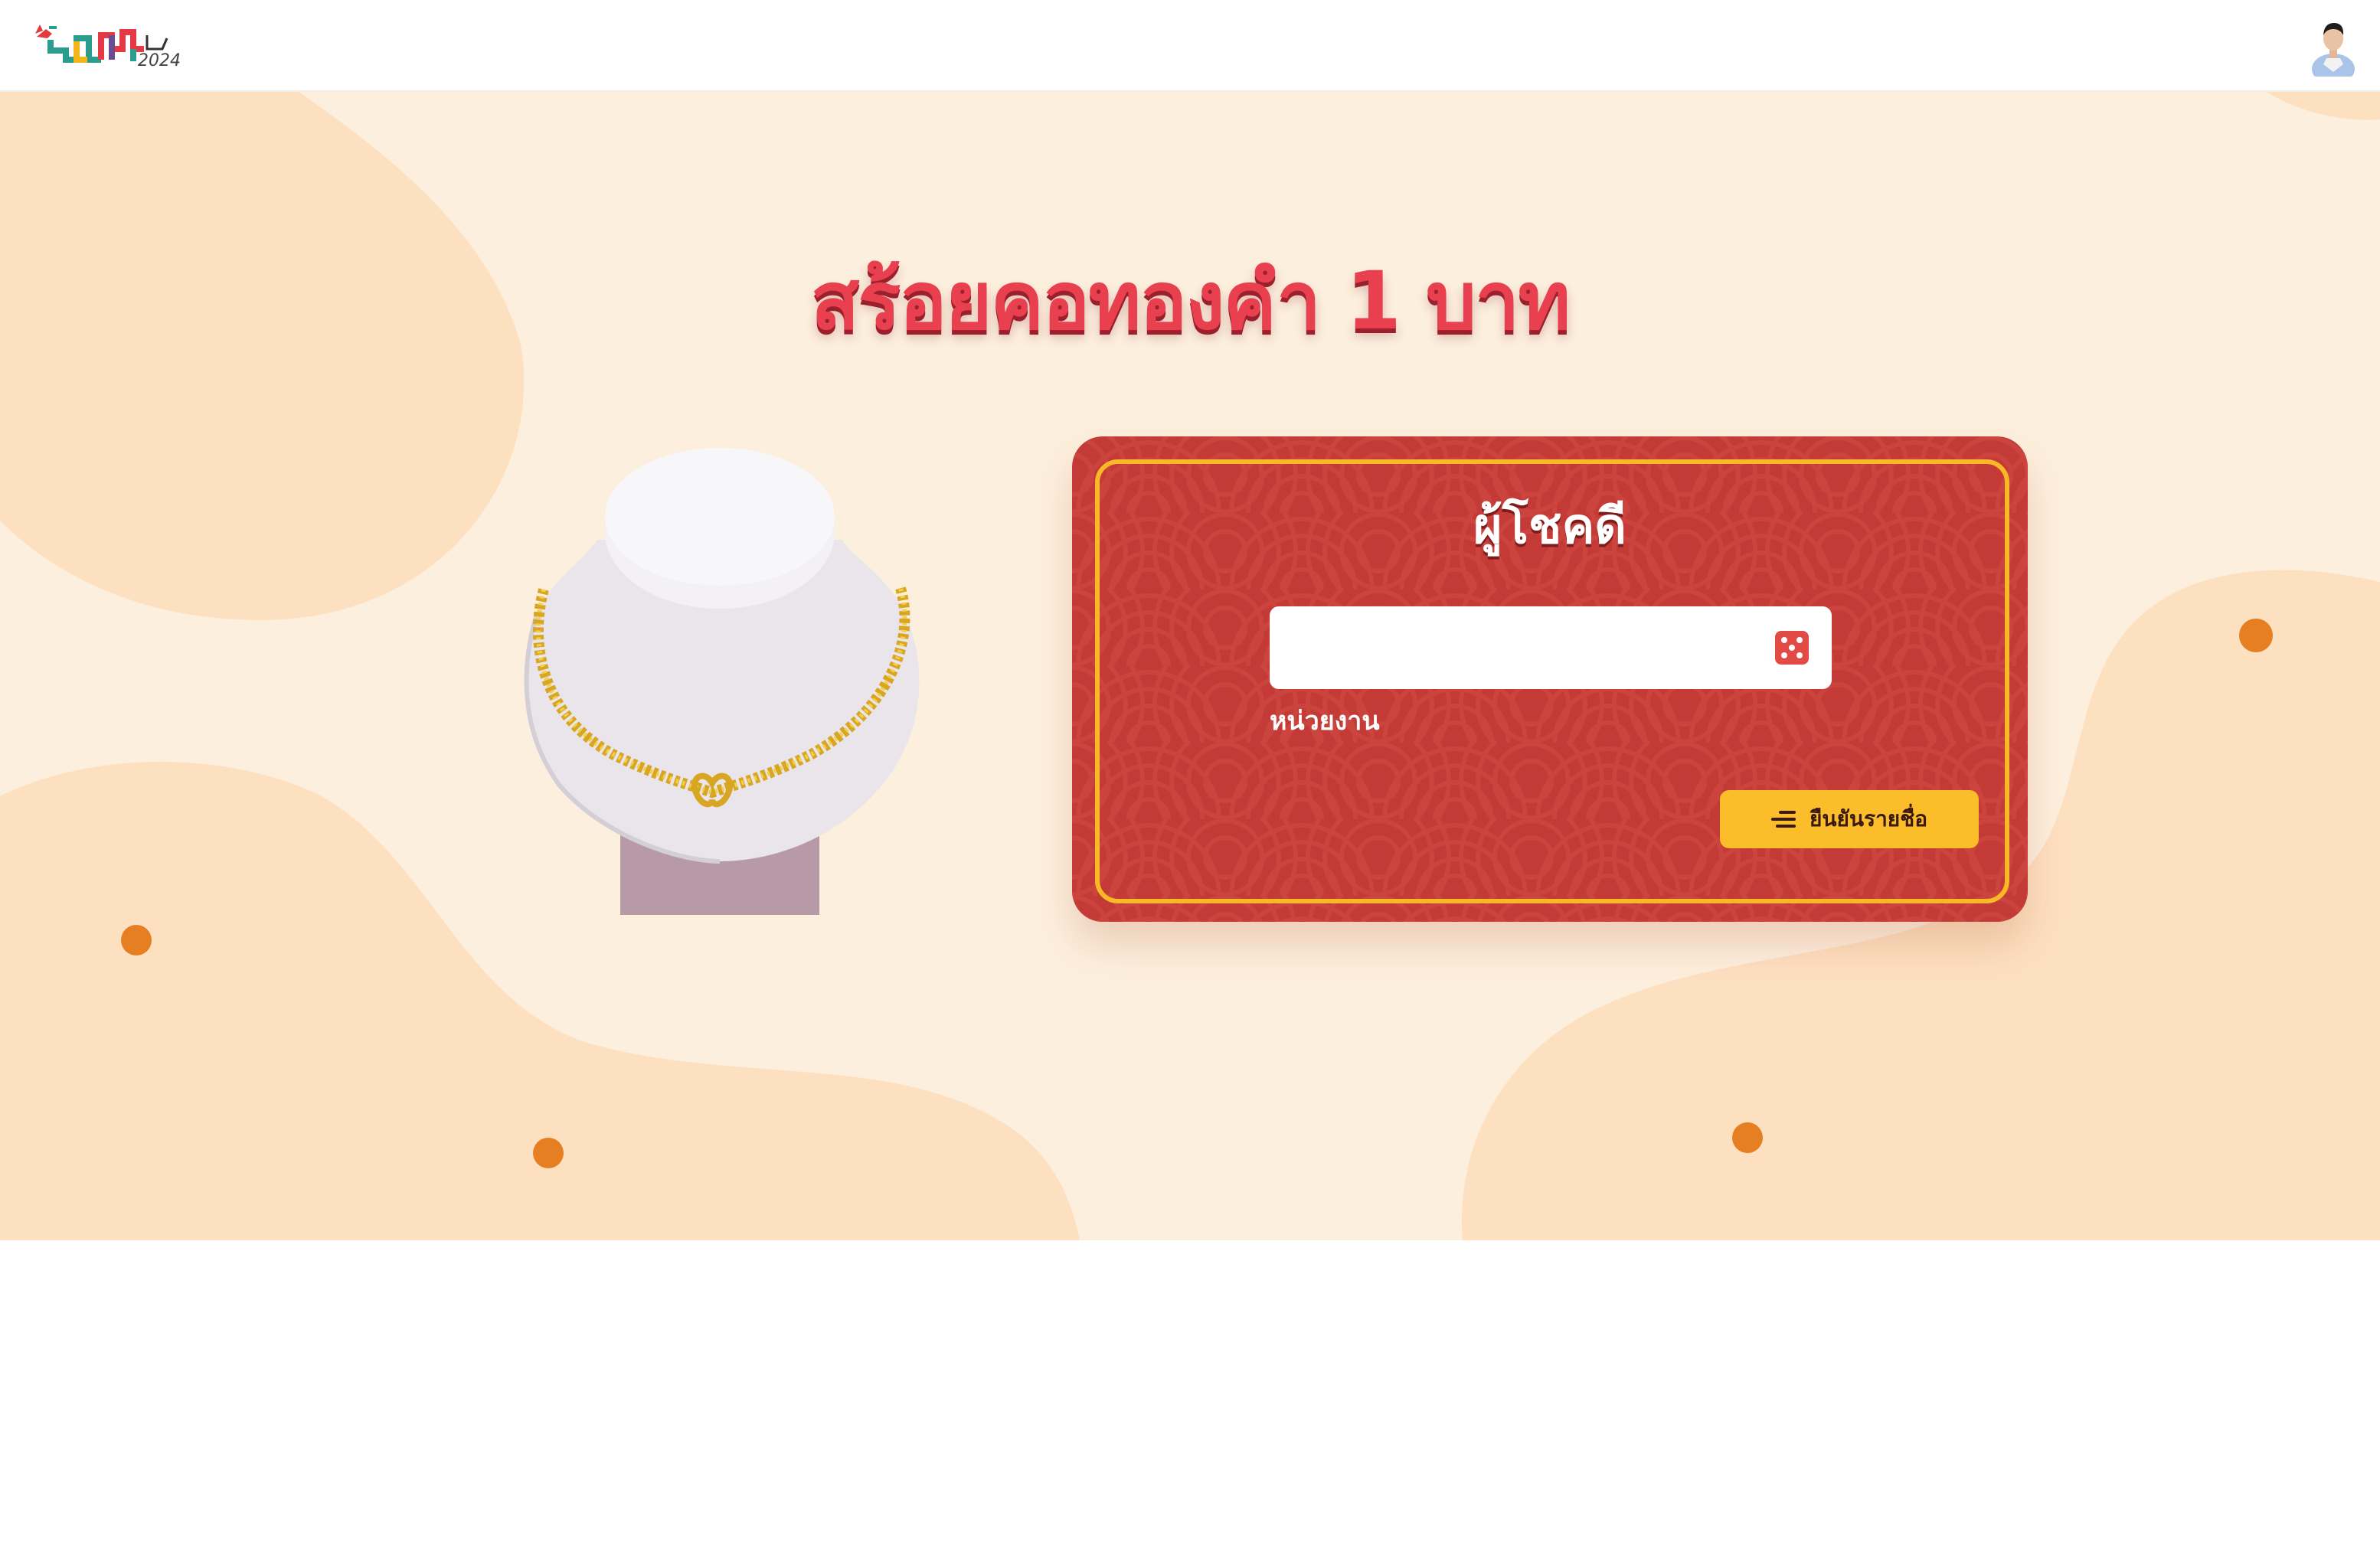  Describe the element at coordinates (1190, 301) in the screenshot. I see `prize-title: สร้อยคอทองคำ 1 บาท` at that location.